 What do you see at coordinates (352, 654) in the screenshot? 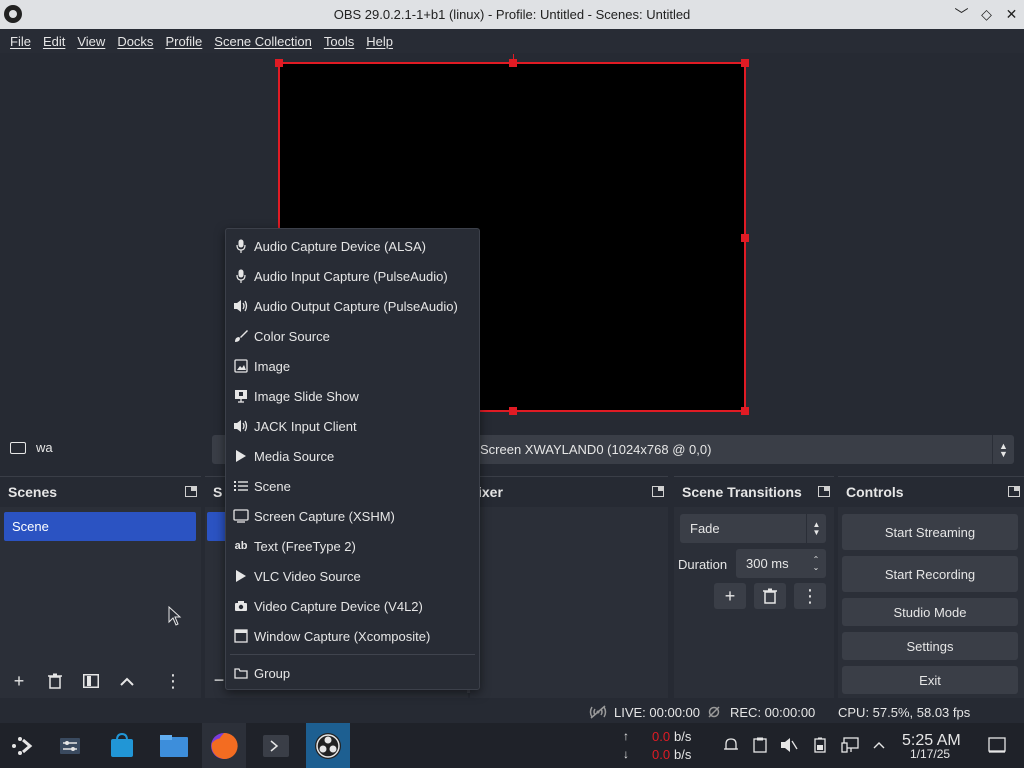
I see `menu-separator` at bounding box center [352, 654].